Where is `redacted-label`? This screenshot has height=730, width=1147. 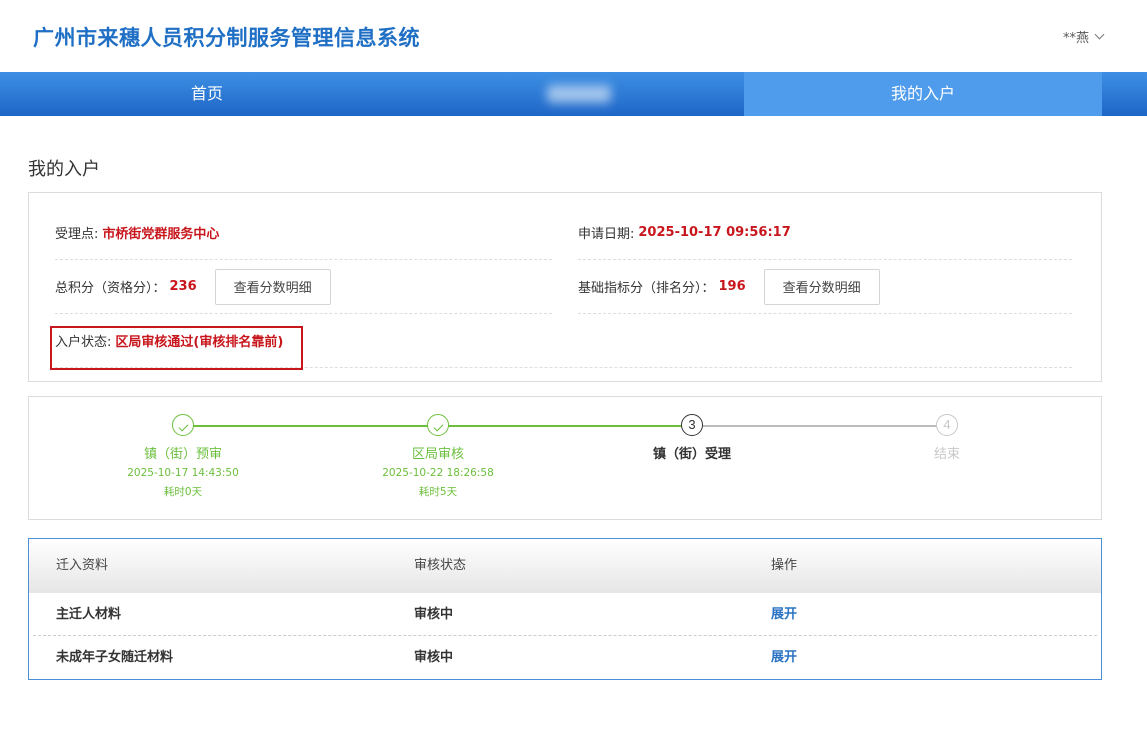 redacted-label is located at coordinates (579, 94).